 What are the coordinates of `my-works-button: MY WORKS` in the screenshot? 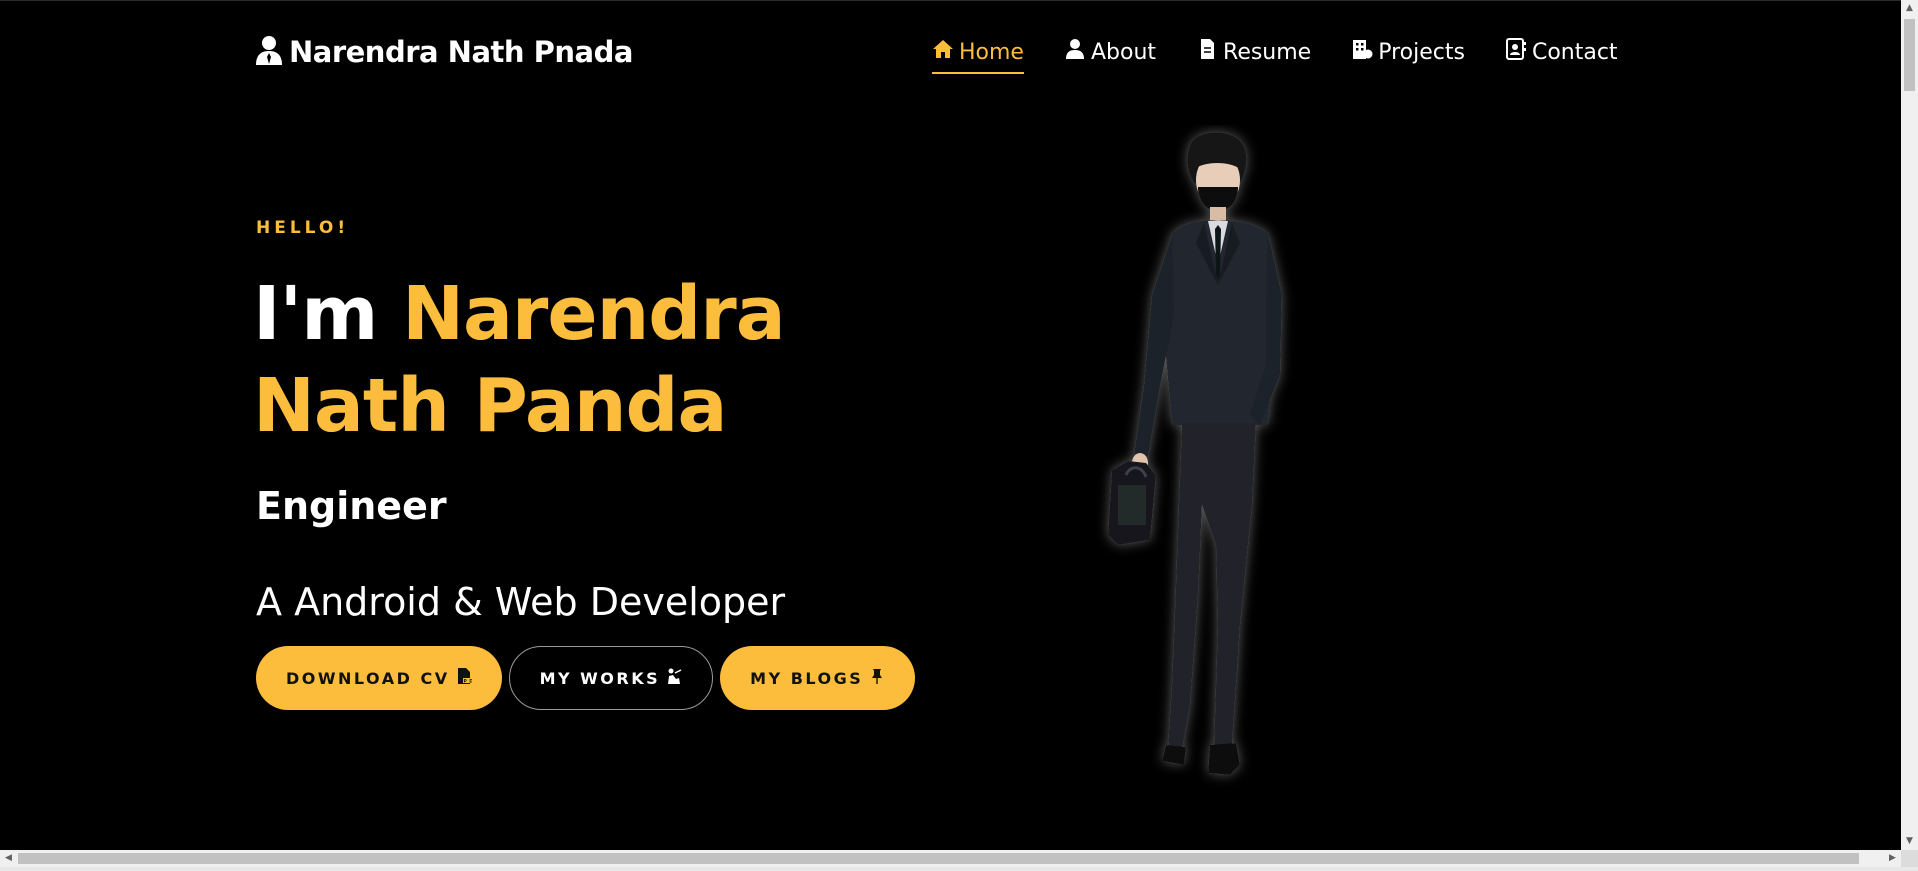 It's located at (611, 678).